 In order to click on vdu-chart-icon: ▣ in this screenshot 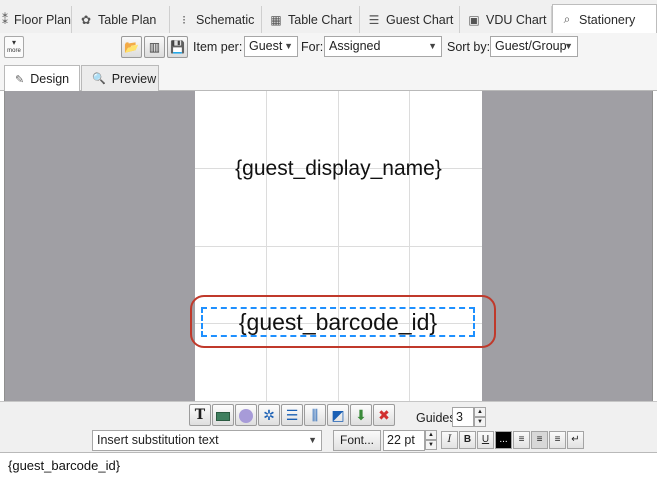, I will do `click(474, 19)`.